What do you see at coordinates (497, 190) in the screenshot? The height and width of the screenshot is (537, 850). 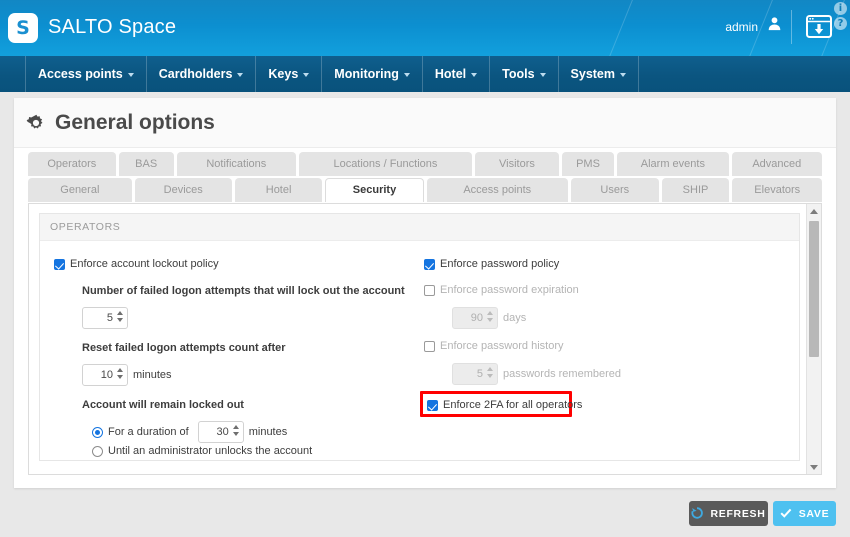 I see `tab-access-points: Access points` at bounding box center [497, 190].